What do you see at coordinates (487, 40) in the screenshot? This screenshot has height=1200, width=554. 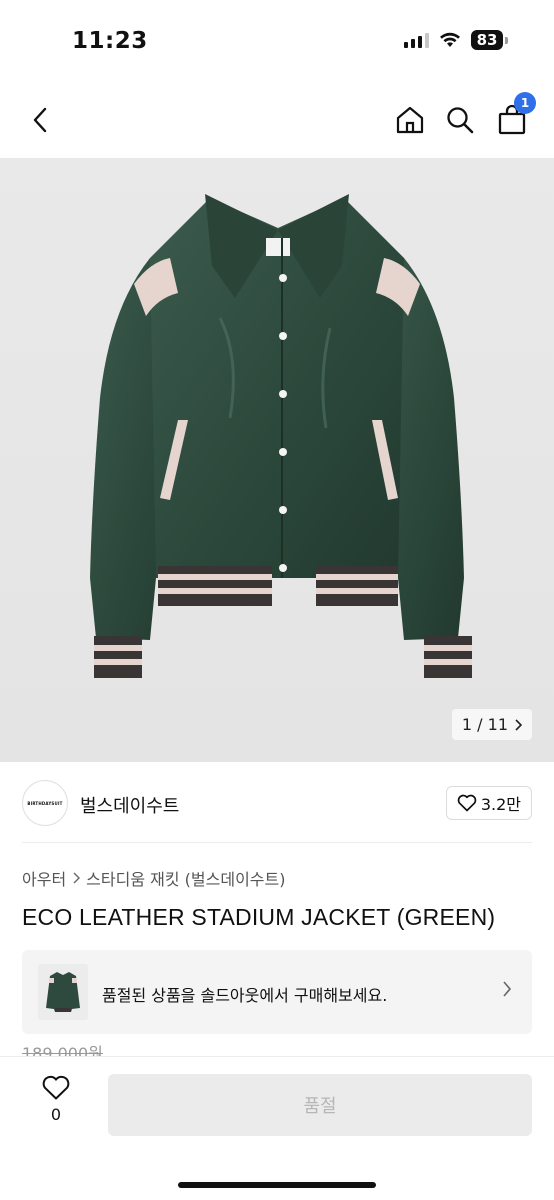 I see `battery-level: 83` at bounding box center [487, 40].